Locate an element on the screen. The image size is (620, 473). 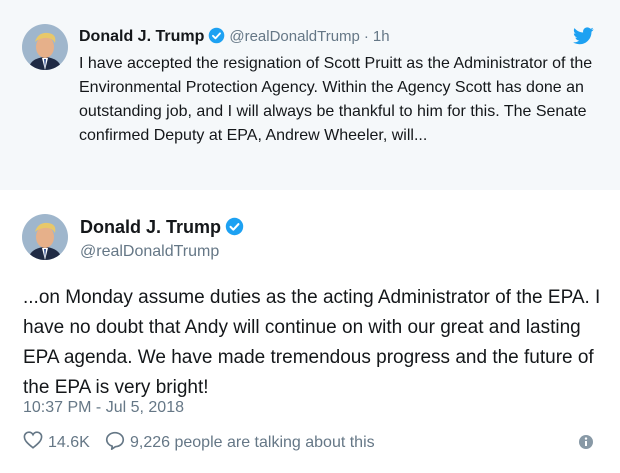
tweet-timestamp: 10:37 PM - Jul 5, 2018 is located at coordinates (103, 408).